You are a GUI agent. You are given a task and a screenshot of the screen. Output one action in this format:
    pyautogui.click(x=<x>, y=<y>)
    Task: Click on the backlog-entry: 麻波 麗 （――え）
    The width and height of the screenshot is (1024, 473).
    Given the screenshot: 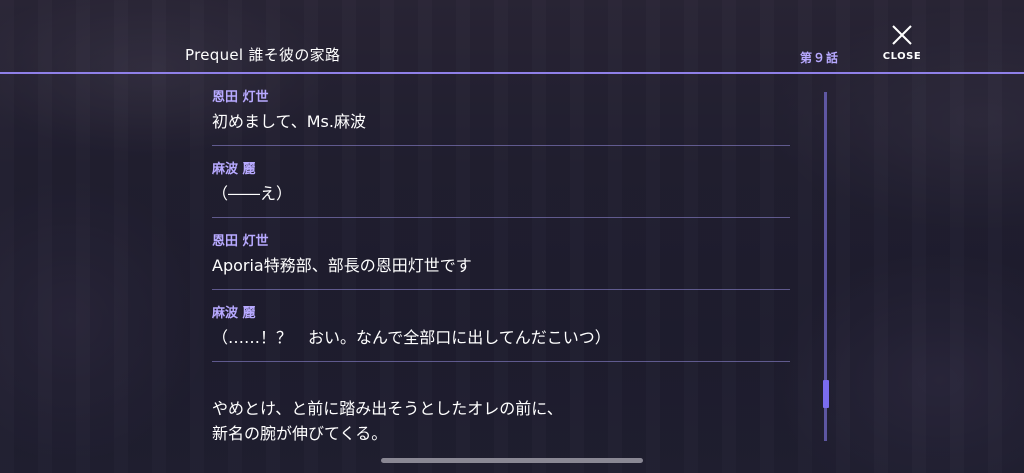 What is the action you would take?
    pyautogui.click(x=501, y=182)
    